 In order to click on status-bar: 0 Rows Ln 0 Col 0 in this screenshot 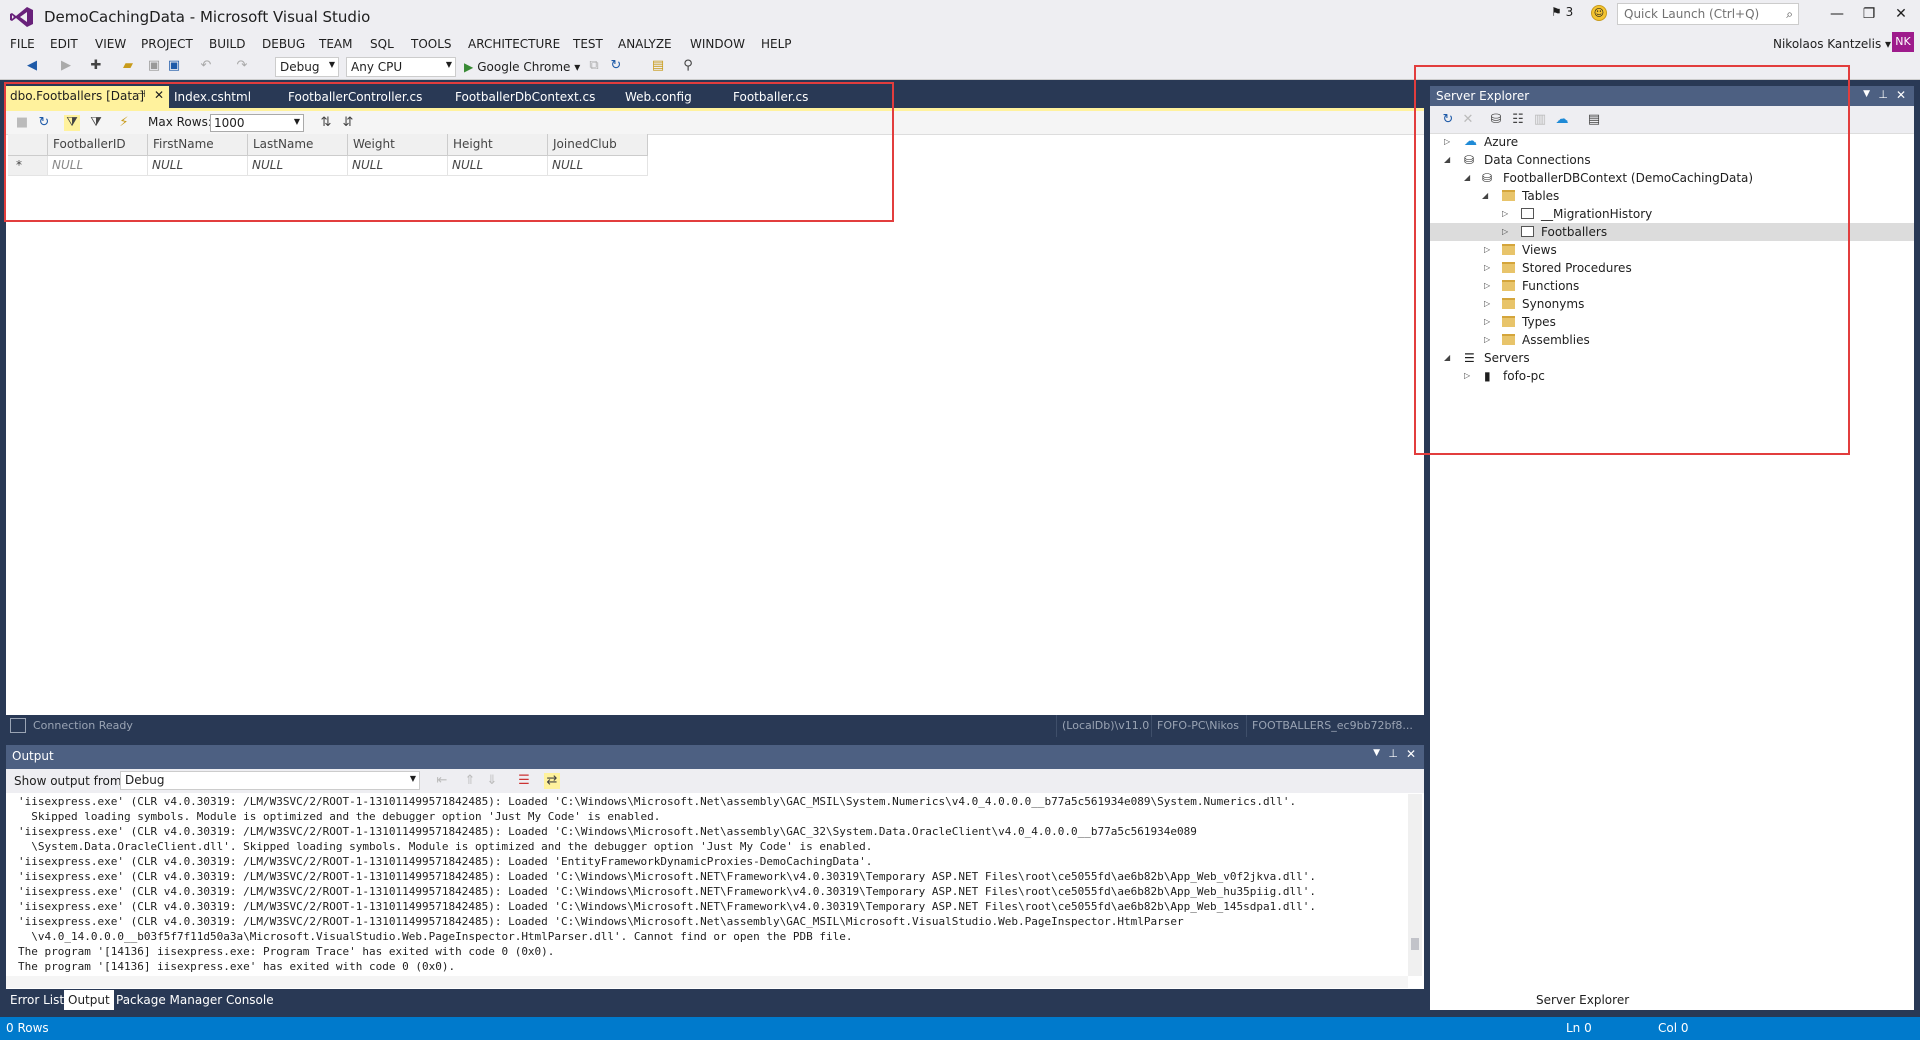, I will do `click(960, 1028)`.